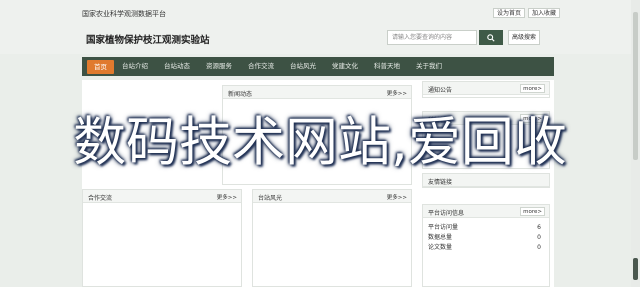 The width and height of the screenshot is (640, 287). What do you see at coordinates (486, 211) in the screenshot?
I see `stats-panel-header: 平台访问信息 more>` at bounding box center [486, 211].